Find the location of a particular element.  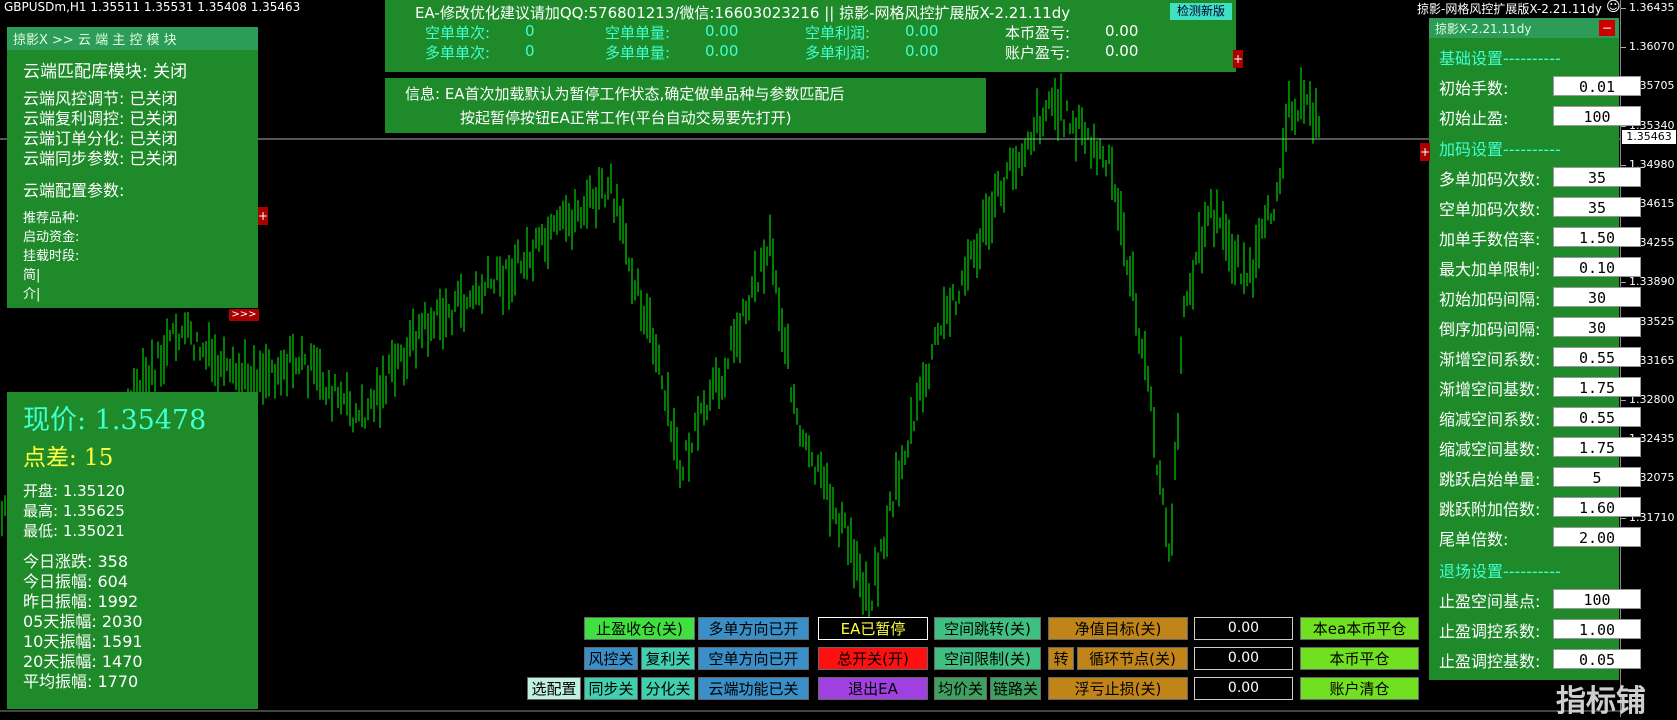

cloud-panel-toggle-icon: + is located at coordinates (263, 216).